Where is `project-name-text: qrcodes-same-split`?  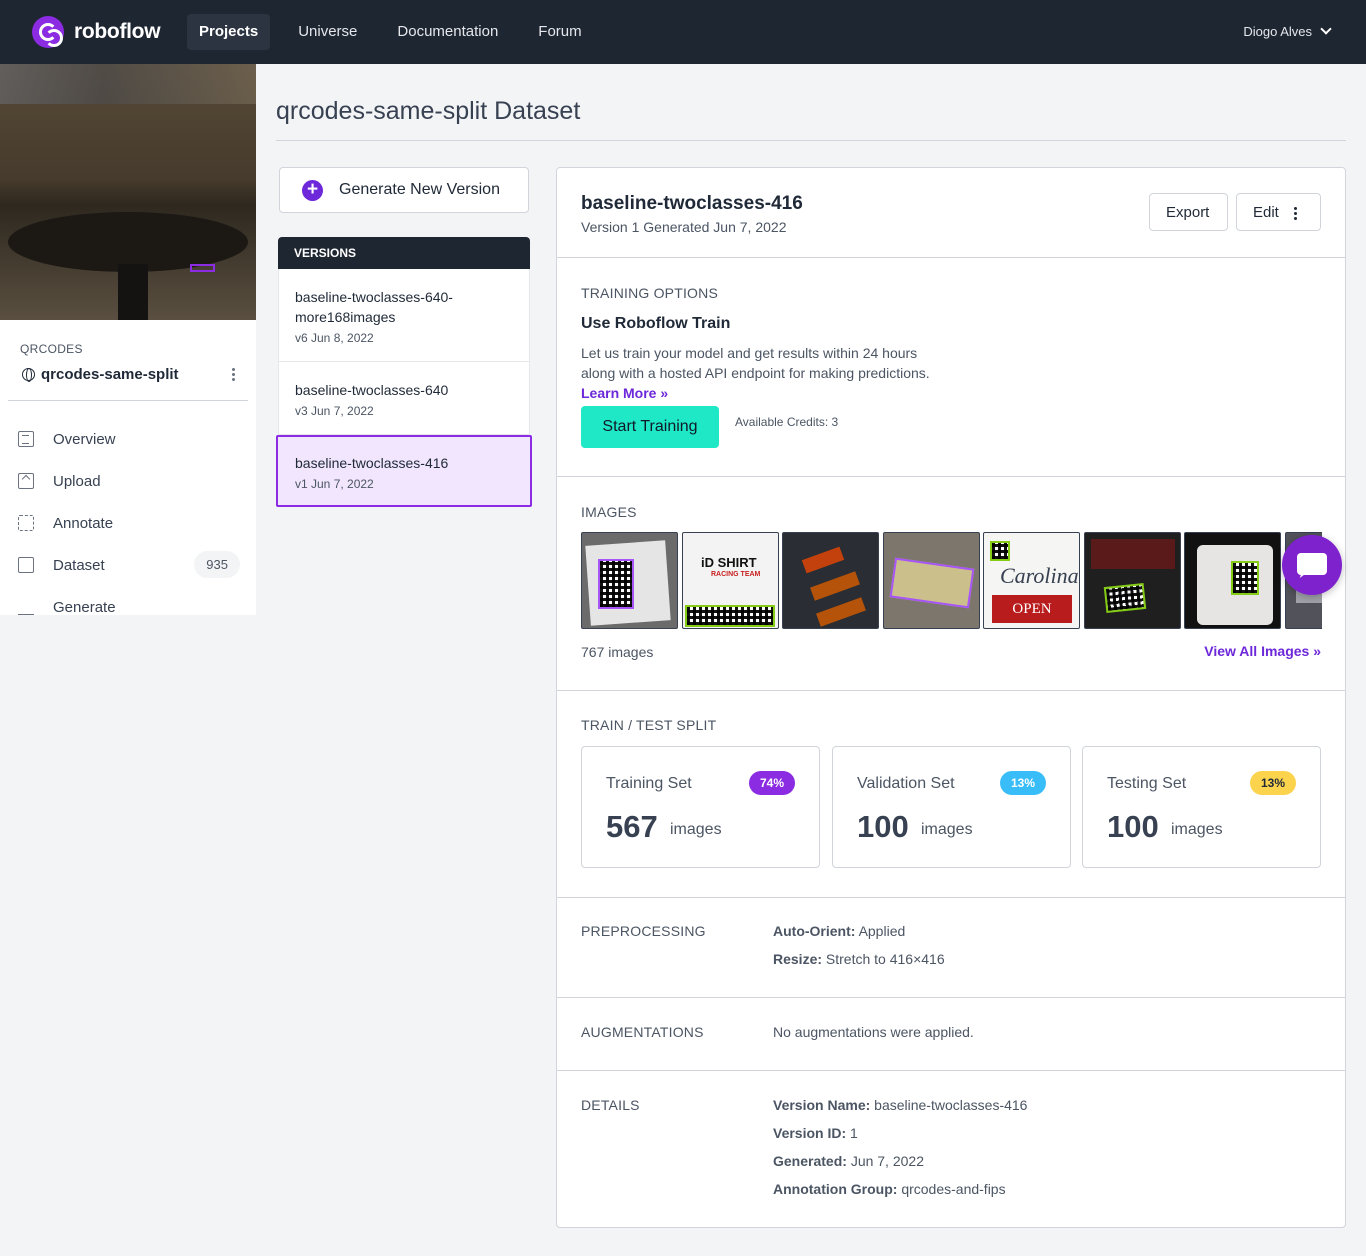
project-name-text: qrcodes-same-split is located at coordinates (110, 374).